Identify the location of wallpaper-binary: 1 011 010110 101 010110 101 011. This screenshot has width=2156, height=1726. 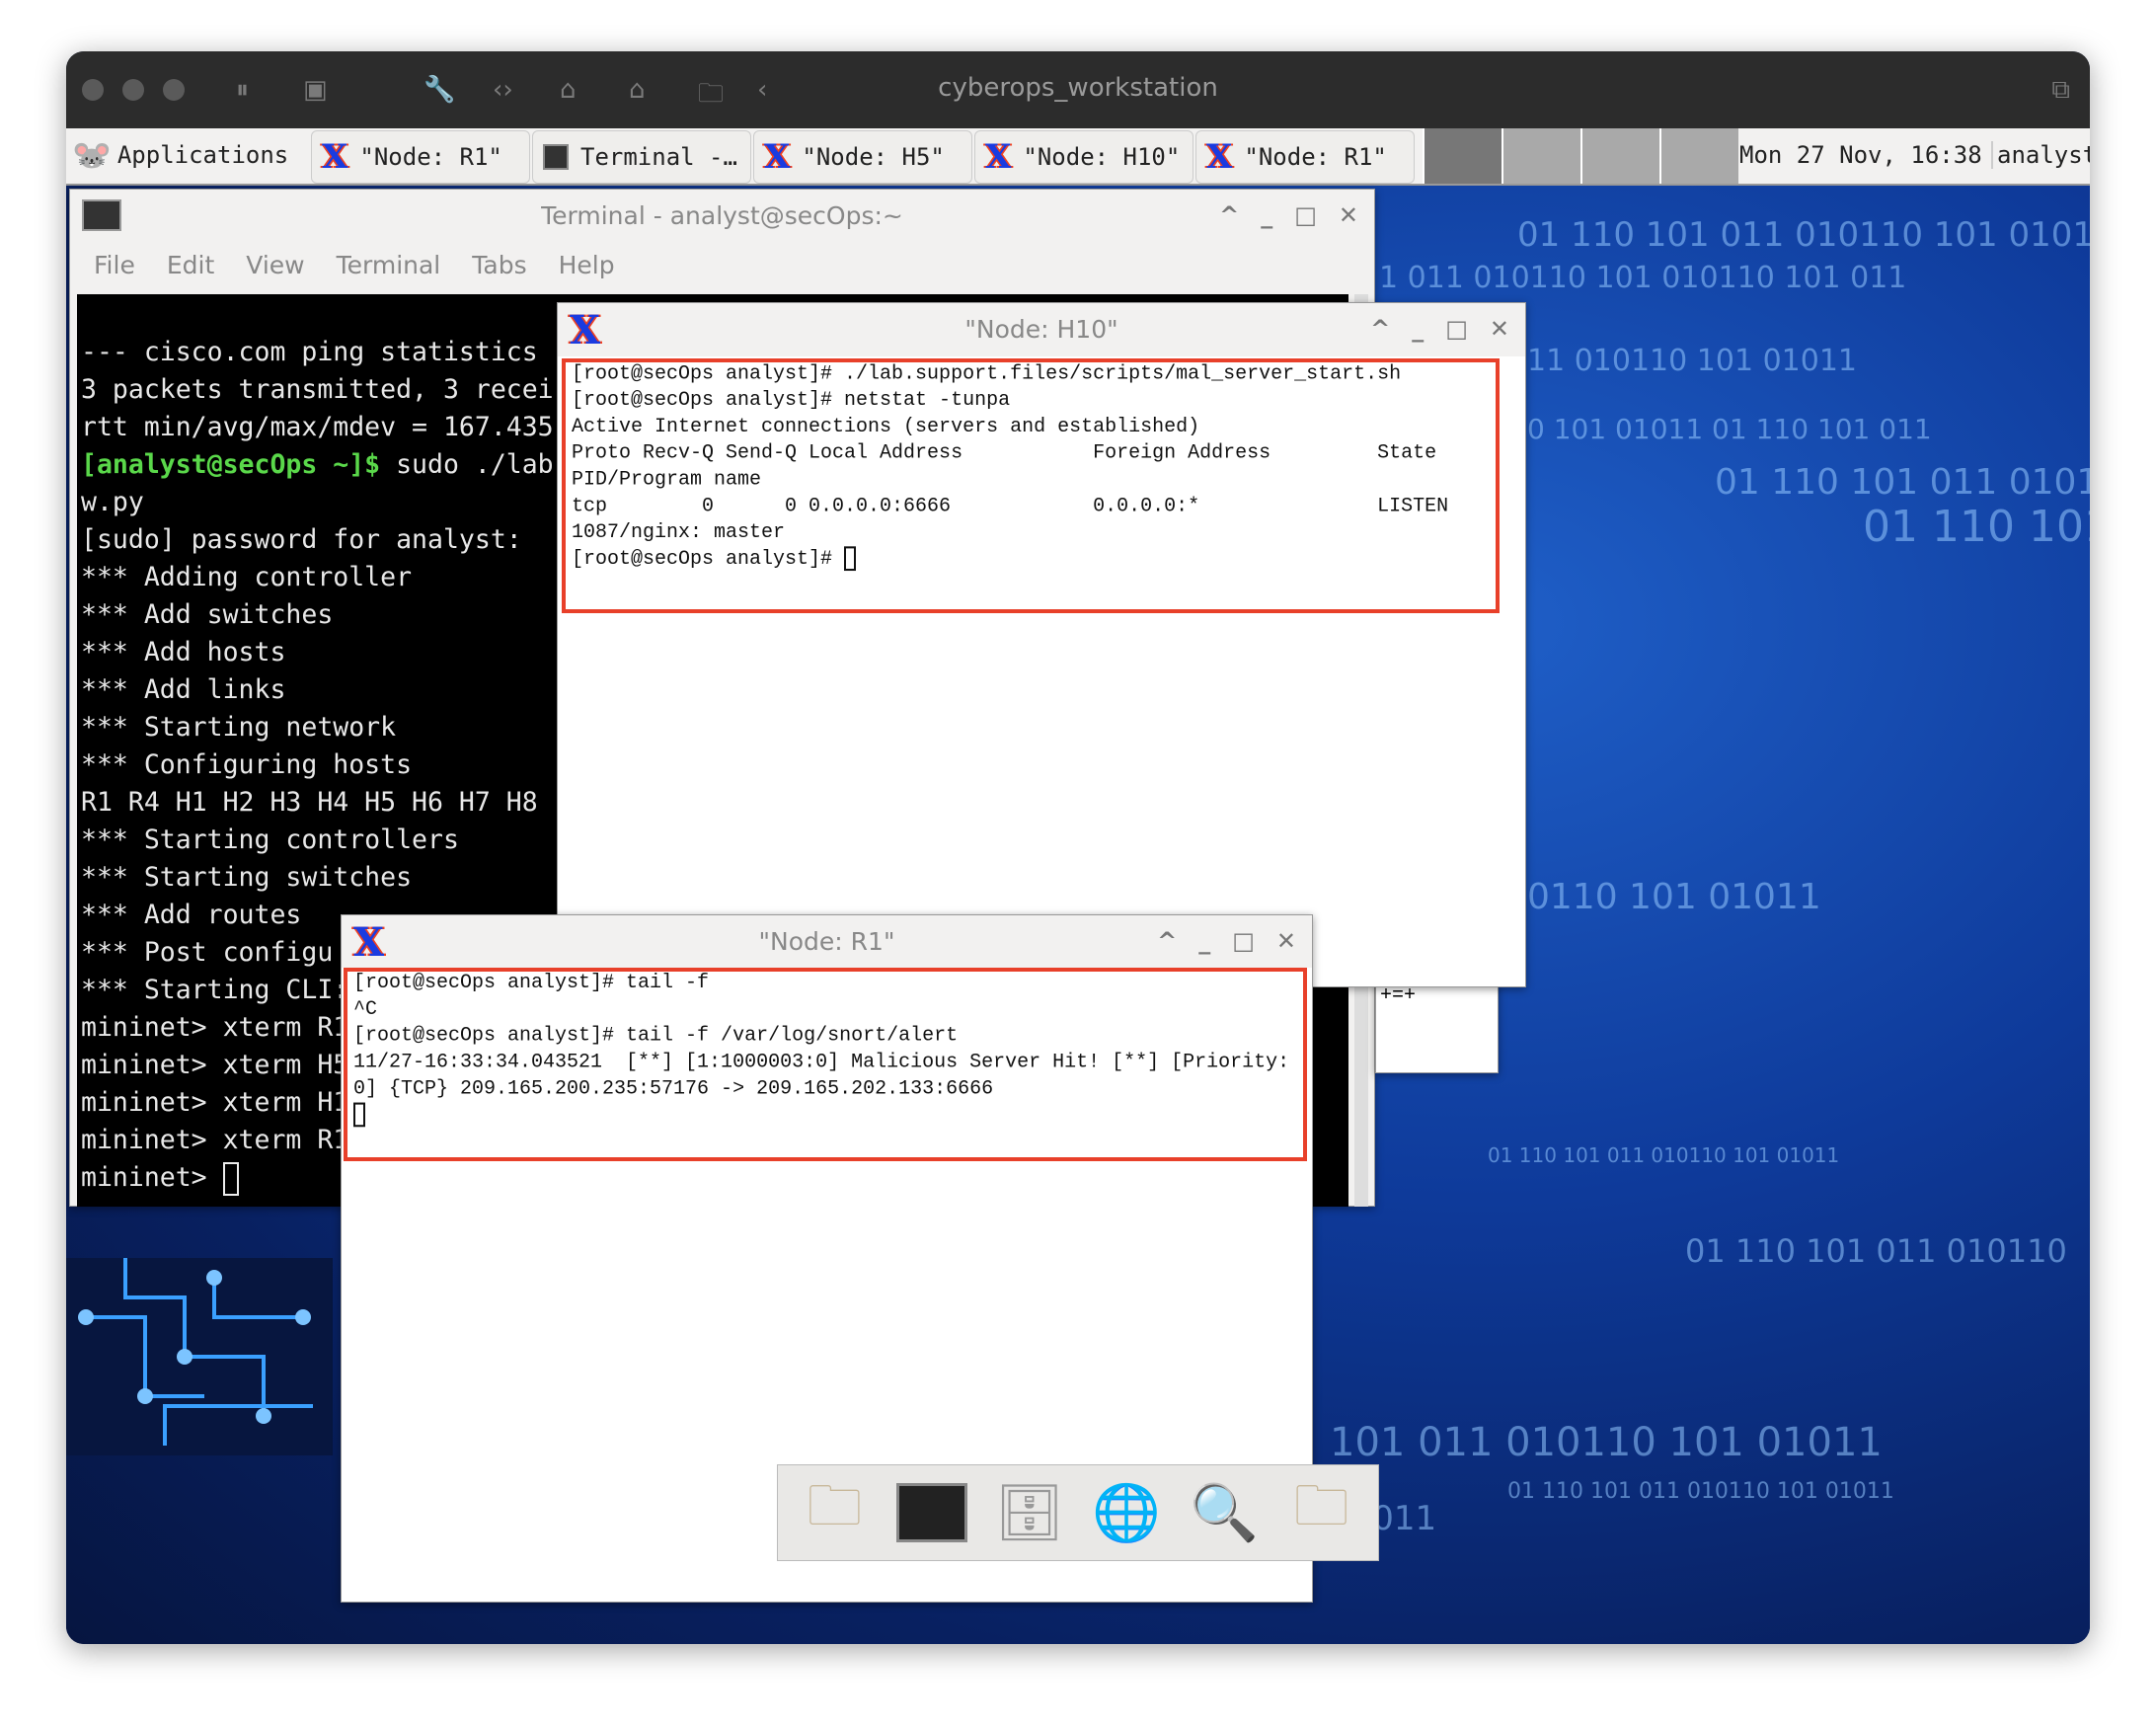
(1643, 278).